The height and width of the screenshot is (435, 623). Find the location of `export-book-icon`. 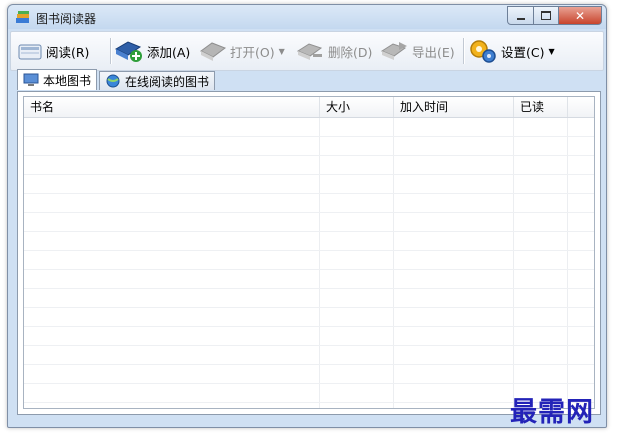

export-book-icon is located at coordinates (393, 51).